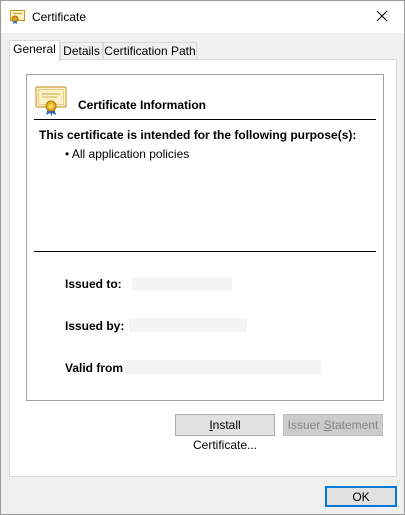  Describe the element at coordinates (81, 51) in the screenshot. I see `tab-details-label: Details` at that location.